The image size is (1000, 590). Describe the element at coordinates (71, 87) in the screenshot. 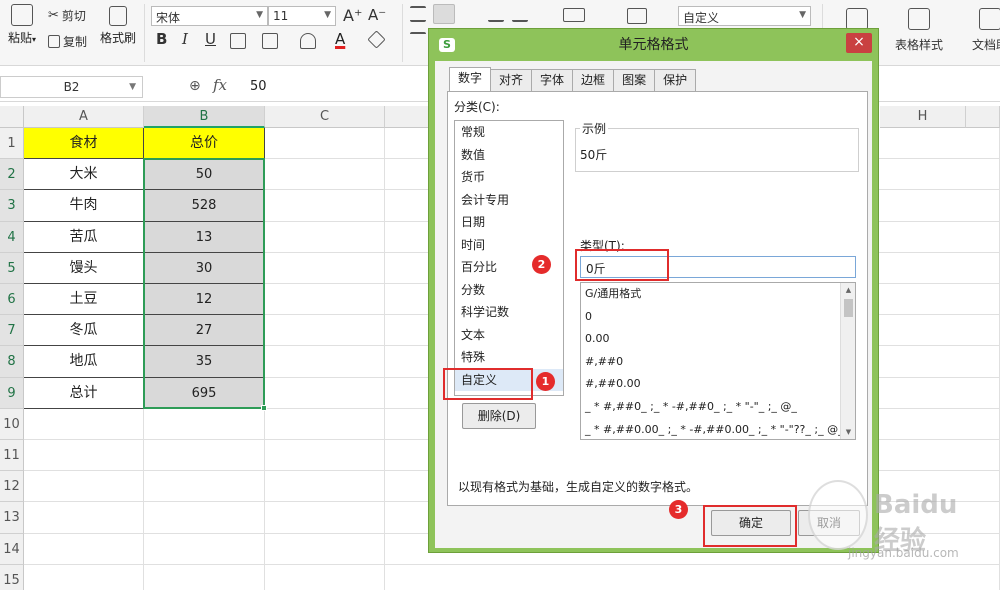

I see `name-box: B2 ▼` at that location.